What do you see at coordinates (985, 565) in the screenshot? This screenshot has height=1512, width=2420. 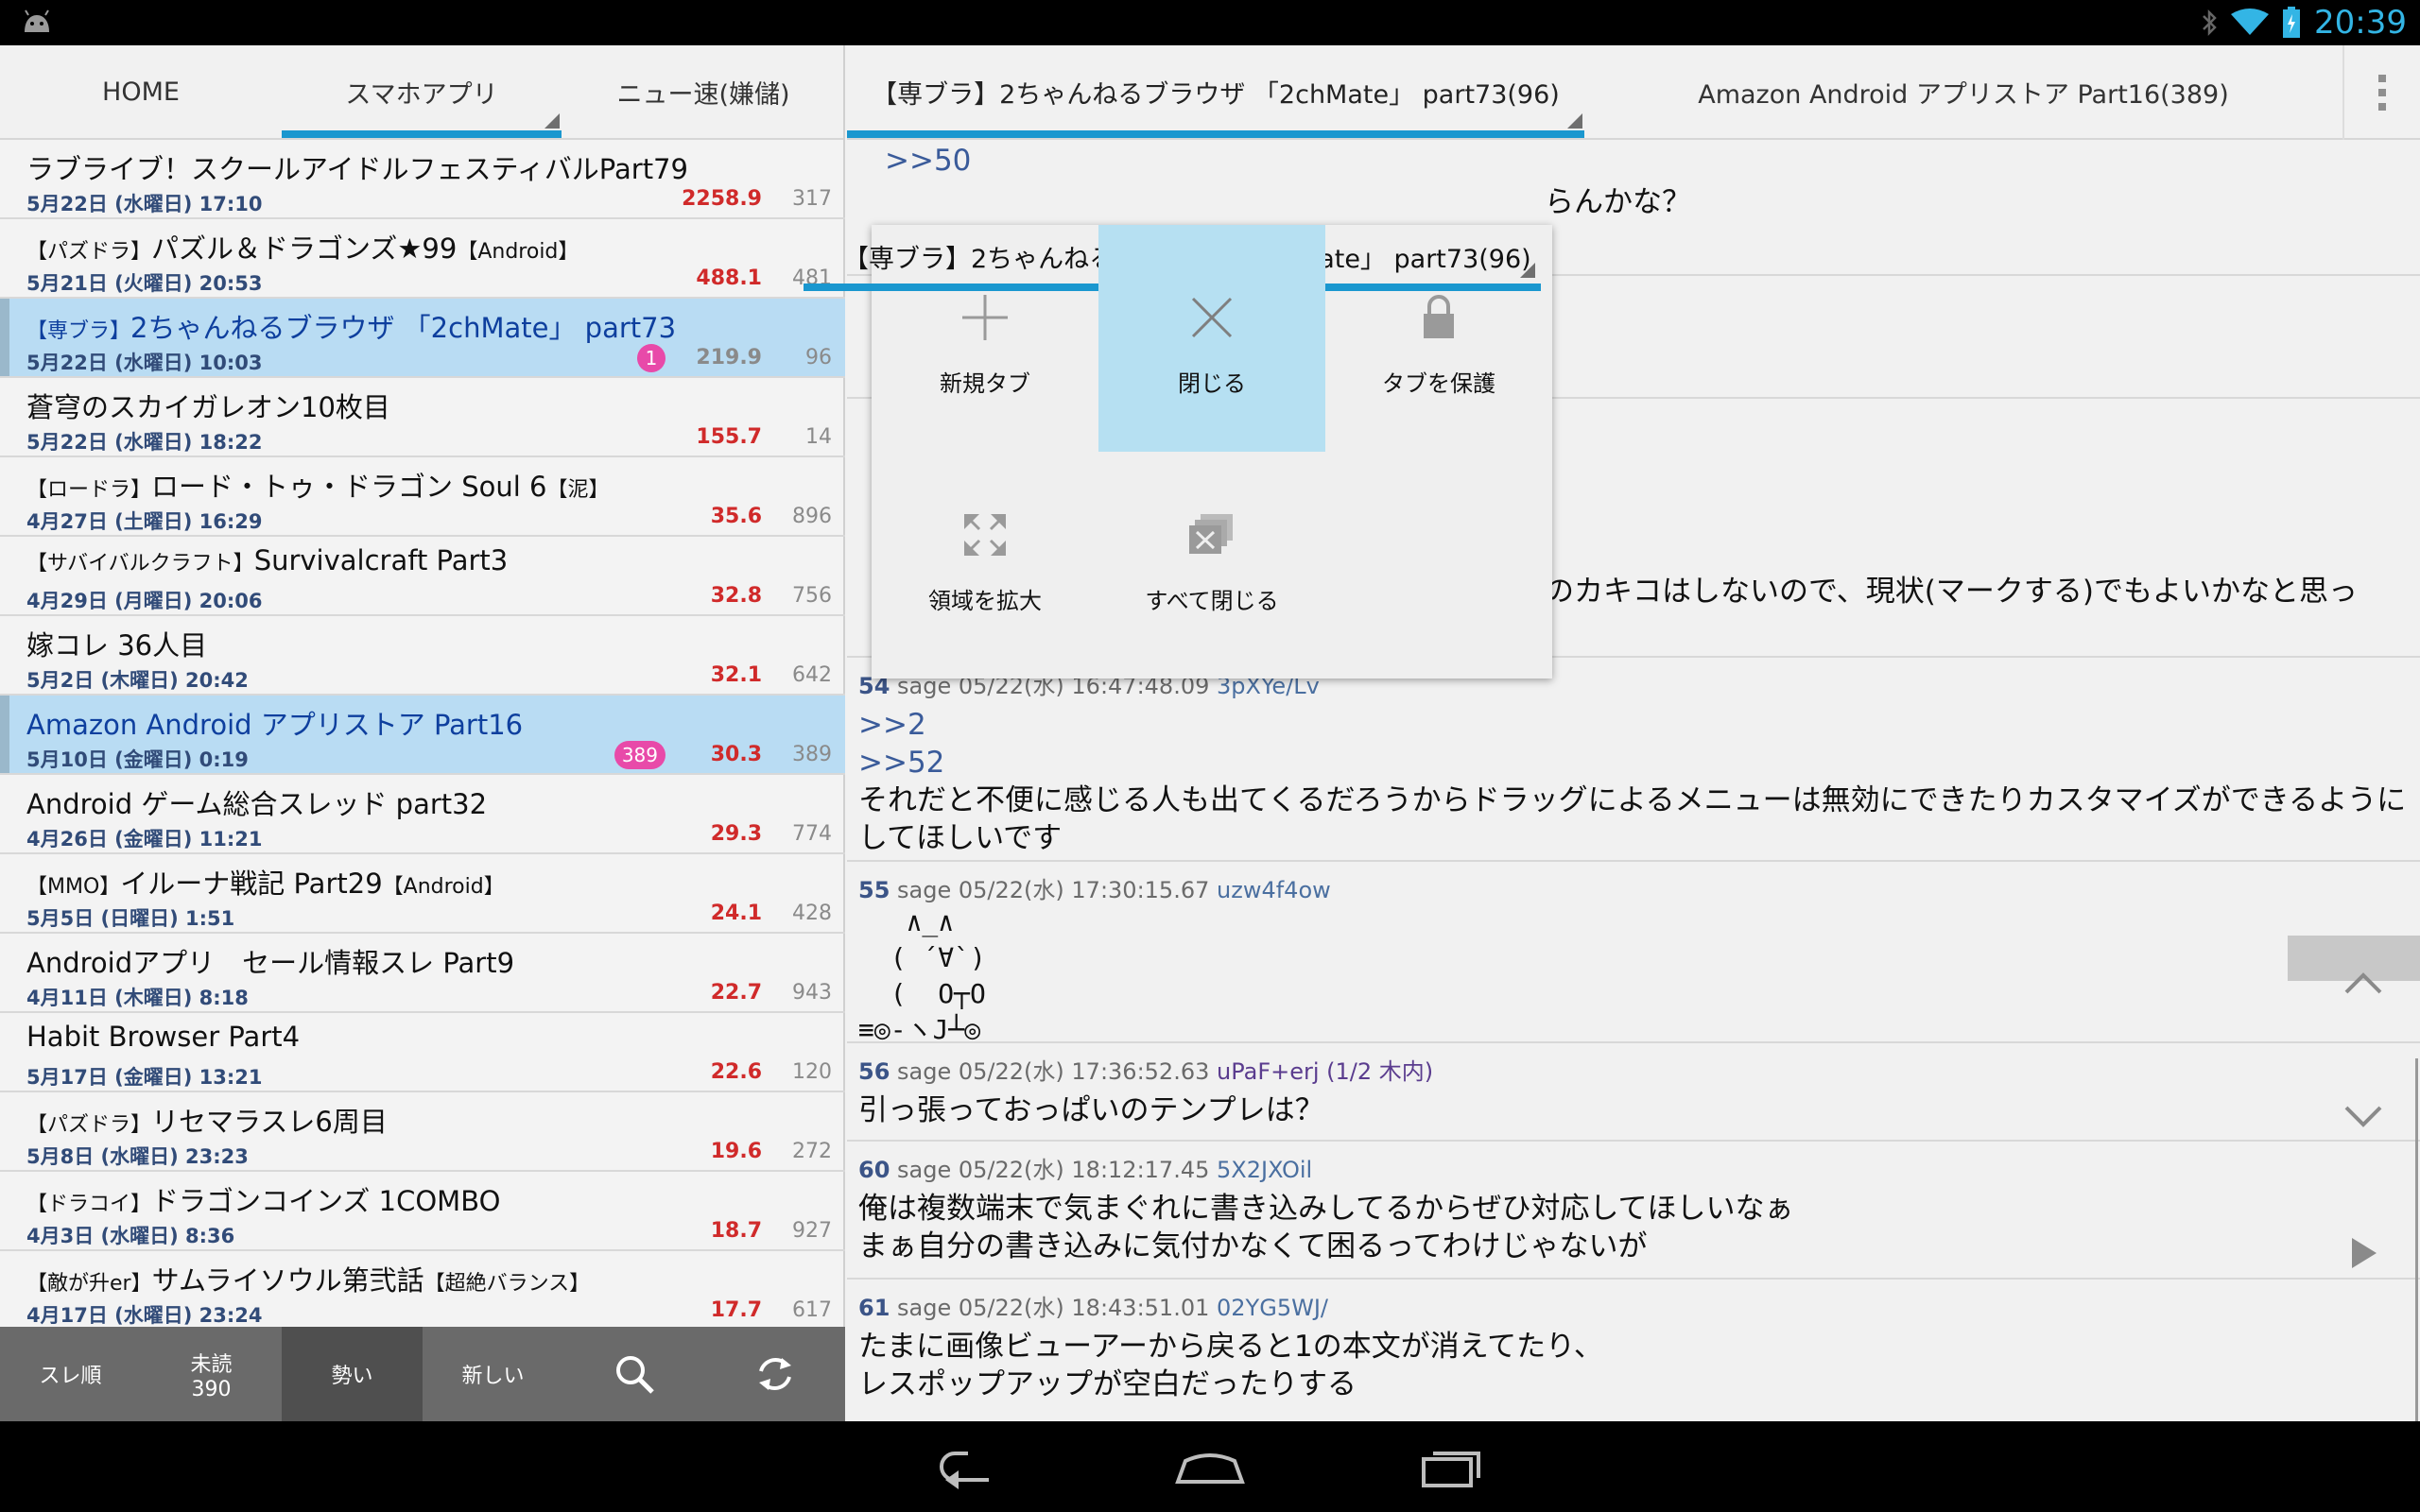 I see `expand-area-button: 領域を拡大` at bounding box center [985, 565].